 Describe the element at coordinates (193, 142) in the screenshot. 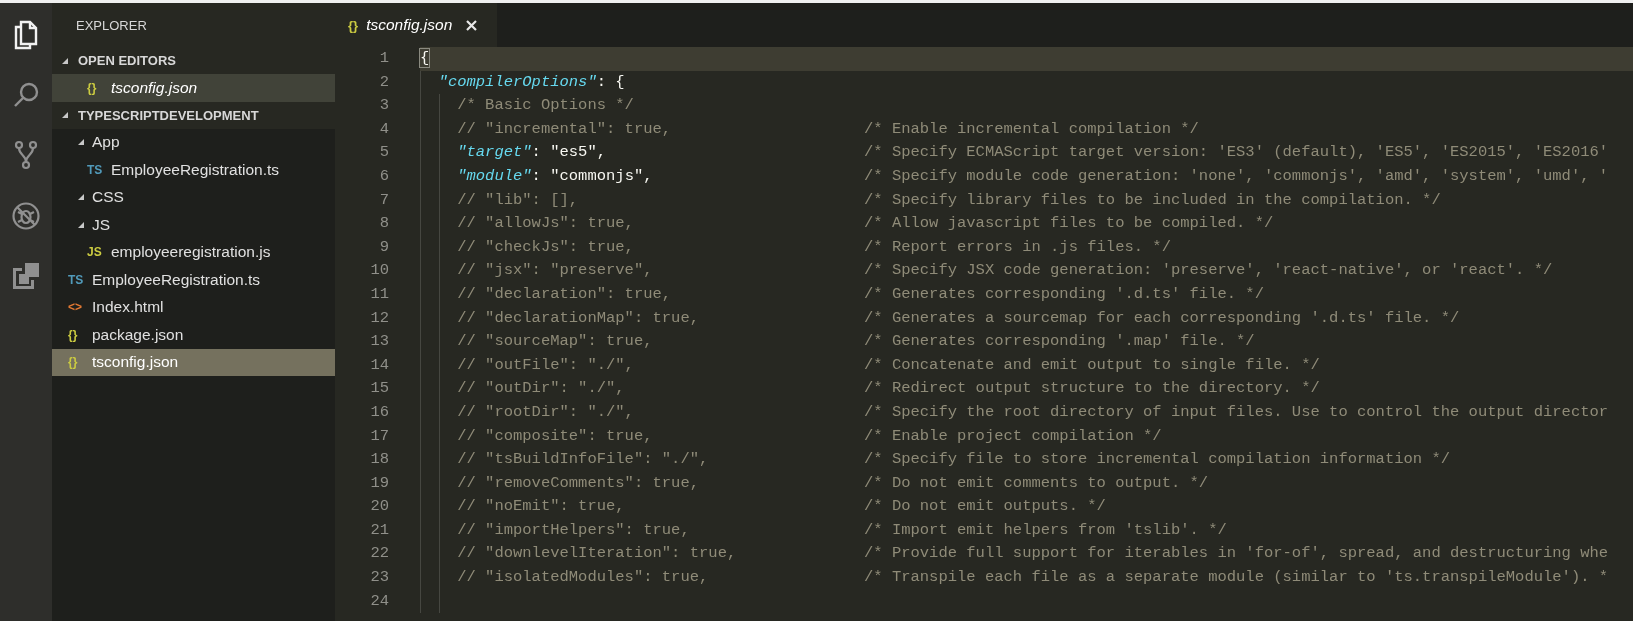

I see `file-tree-item: App` at that location.